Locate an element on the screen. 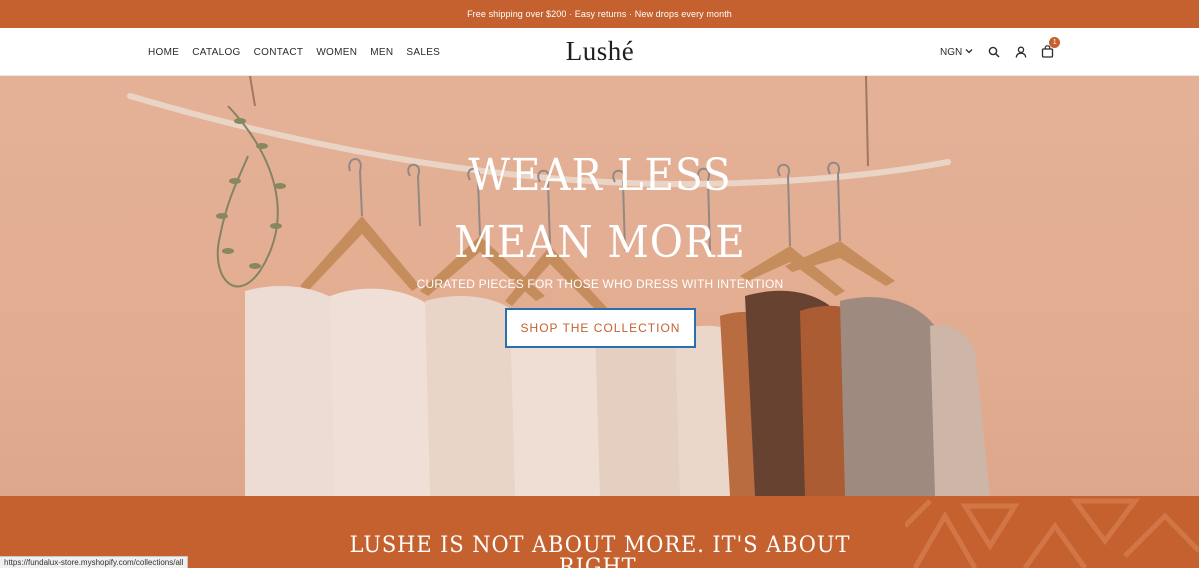 This screenshot has height=568, width=1199. shop-collection-button: SHOP THE COLLECTION is located at coordinates (600, 328).